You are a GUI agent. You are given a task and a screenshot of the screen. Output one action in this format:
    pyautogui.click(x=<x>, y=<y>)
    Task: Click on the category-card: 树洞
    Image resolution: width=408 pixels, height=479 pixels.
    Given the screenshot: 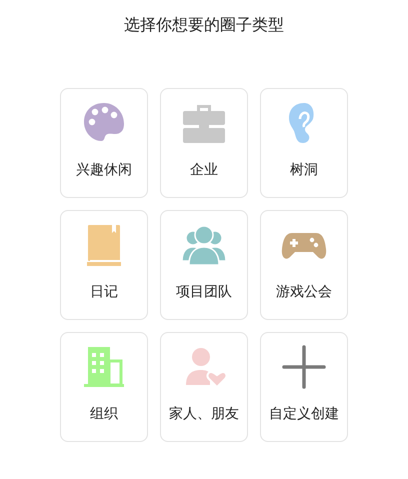 What is the action you would take?
    pyautogui.click(x=304, y=143)
    